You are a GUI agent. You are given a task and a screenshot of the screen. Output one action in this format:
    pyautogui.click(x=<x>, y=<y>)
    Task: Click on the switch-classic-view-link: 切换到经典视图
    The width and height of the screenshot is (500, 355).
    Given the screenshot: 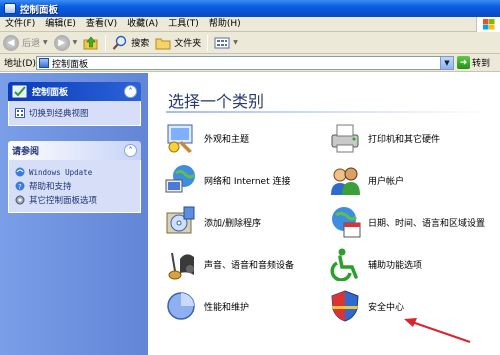 What is the action you would take?
    pyautogui.click(x=74, y=113)
    